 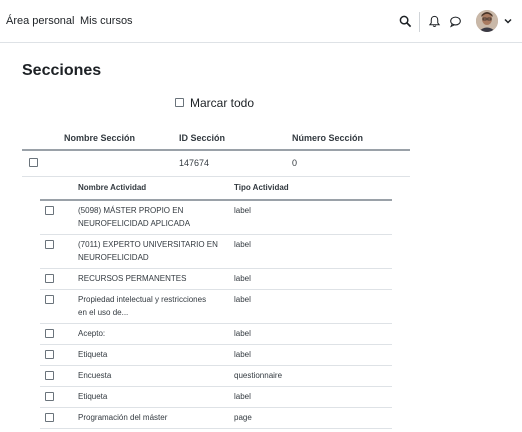 What do you see at coordinates (112, 187) in the screenshot?
I see `header-nombre-actividad: Nombre Actividad` at bounding box center [112, 187].